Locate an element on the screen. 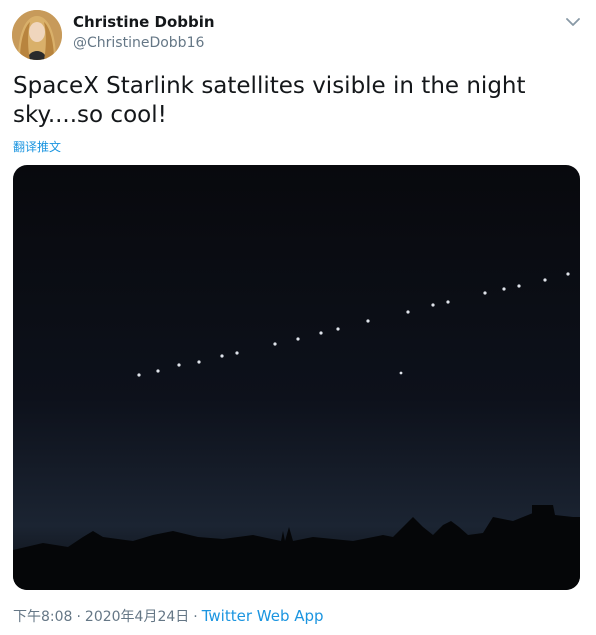 This screenshot has height=635, width=596. tweet-time: 下午8:08 is located at coordinates (43, 617).